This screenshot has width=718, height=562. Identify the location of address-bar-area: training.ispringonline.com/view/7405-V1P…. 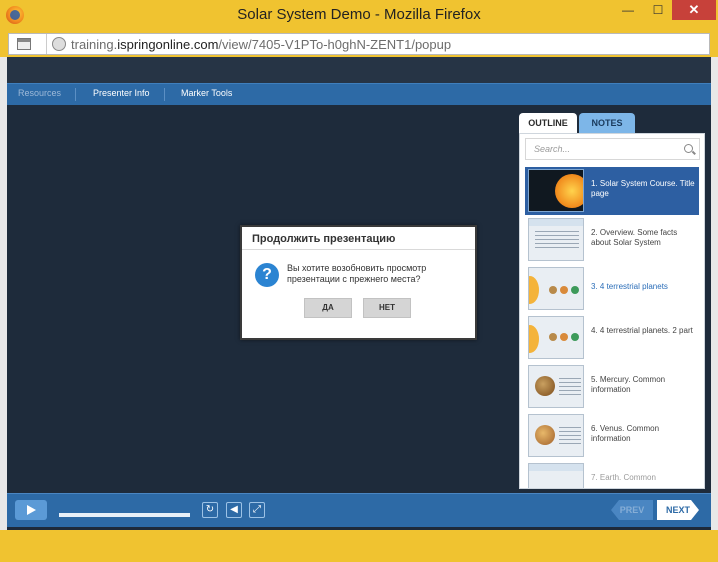
(359, 44).